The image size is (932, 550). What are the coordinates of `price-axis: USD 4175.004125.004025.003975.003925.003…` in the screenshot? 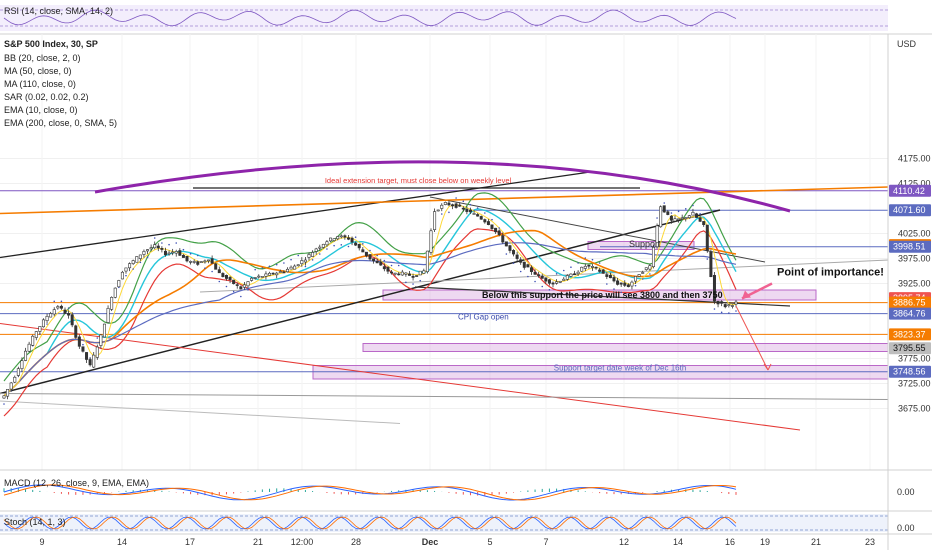 It's located at (910, 226).